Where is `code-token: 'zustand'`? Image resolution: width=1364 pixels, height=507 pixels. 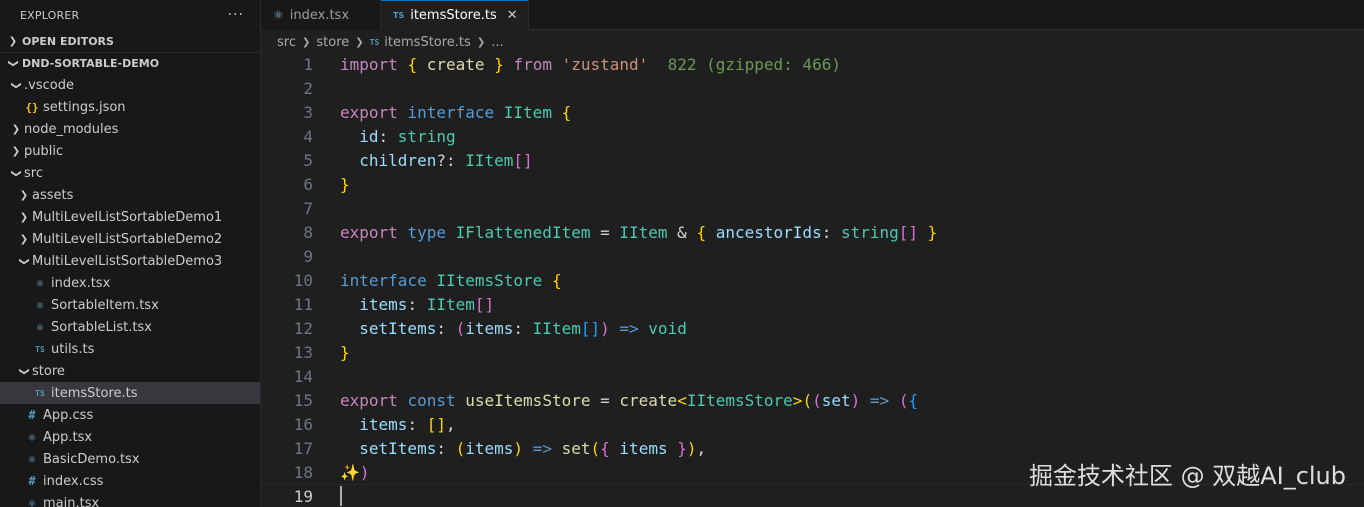
code-token: 'zustand' is located at coordinates (605, 64).